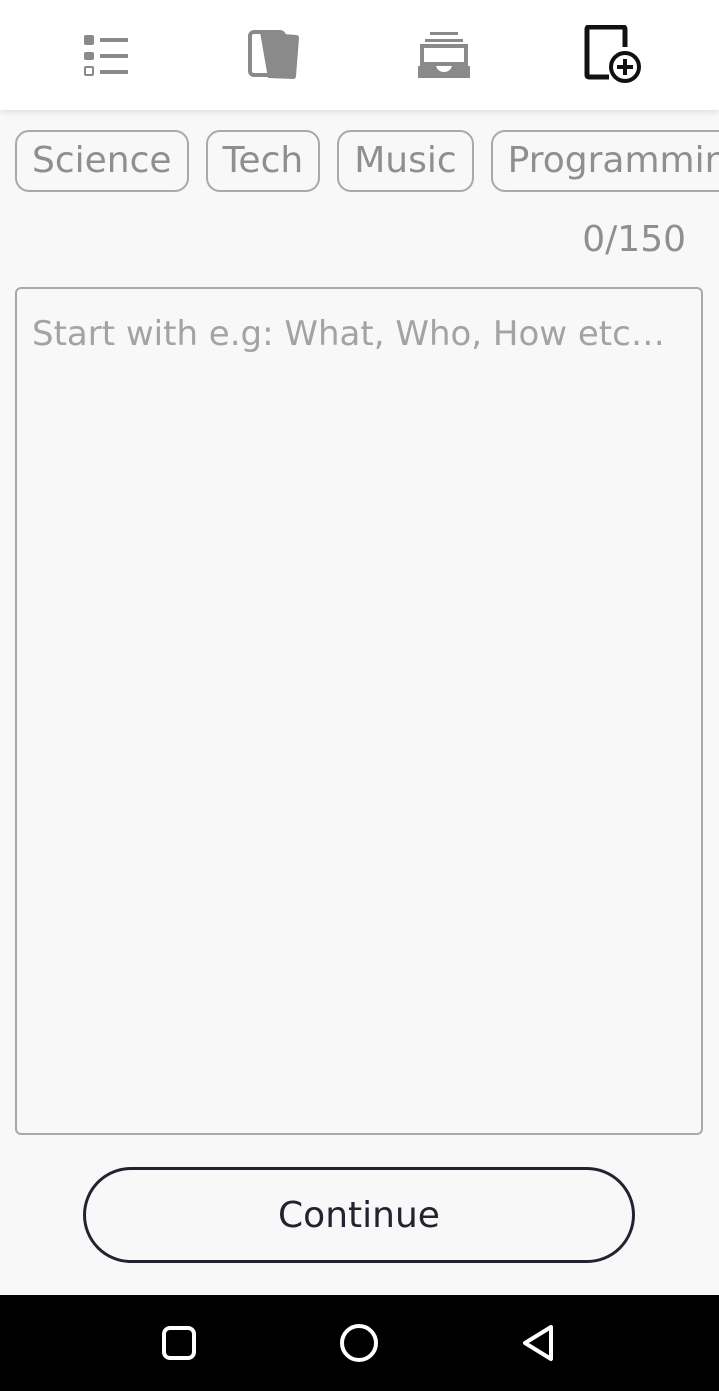 This screenshot has height=1391, width=719. Describe the element at coordinates (604, 161) in the screenshot. I see `chip-programming: Programming` at that location.